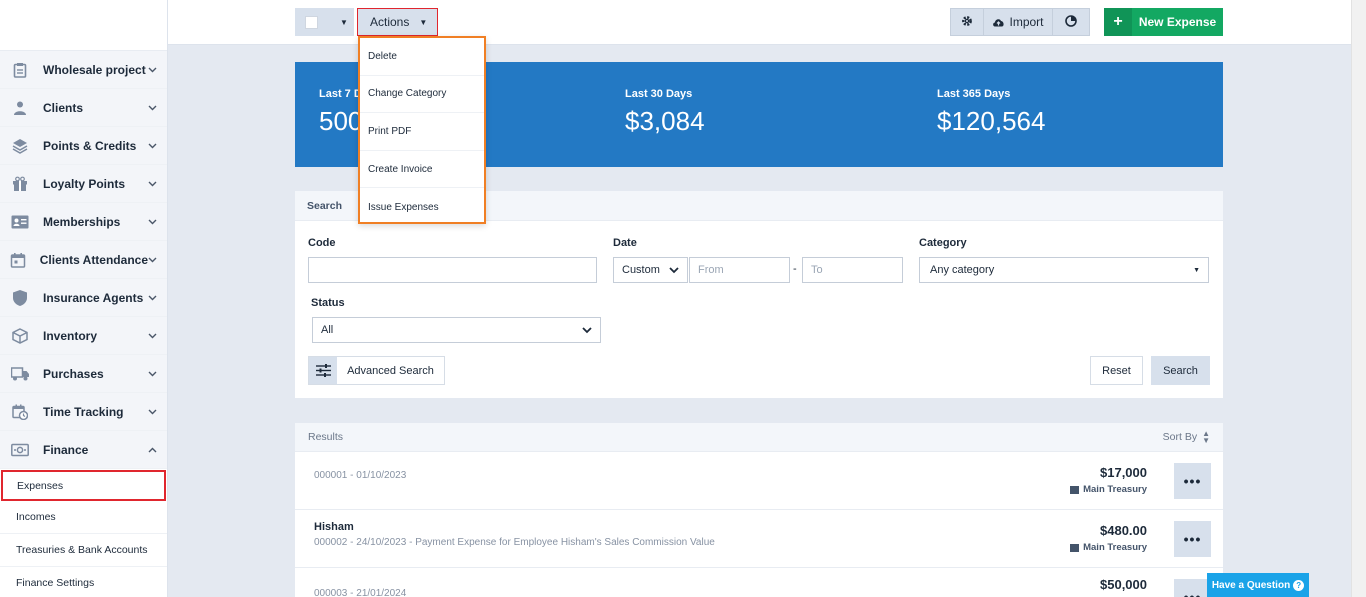 This screenshot has height=597, width=1366. I want to click on sidebar-item-time-tracking: Time Tracking, so click(83, 412).